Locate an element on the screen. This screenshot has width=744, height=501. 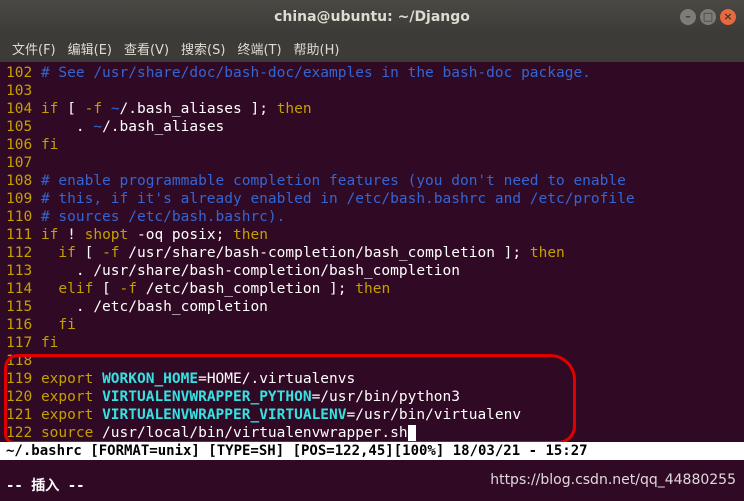
watermark-text: https://blog.csdn.net/qq_44880255 is located at coordinates (613, 480).